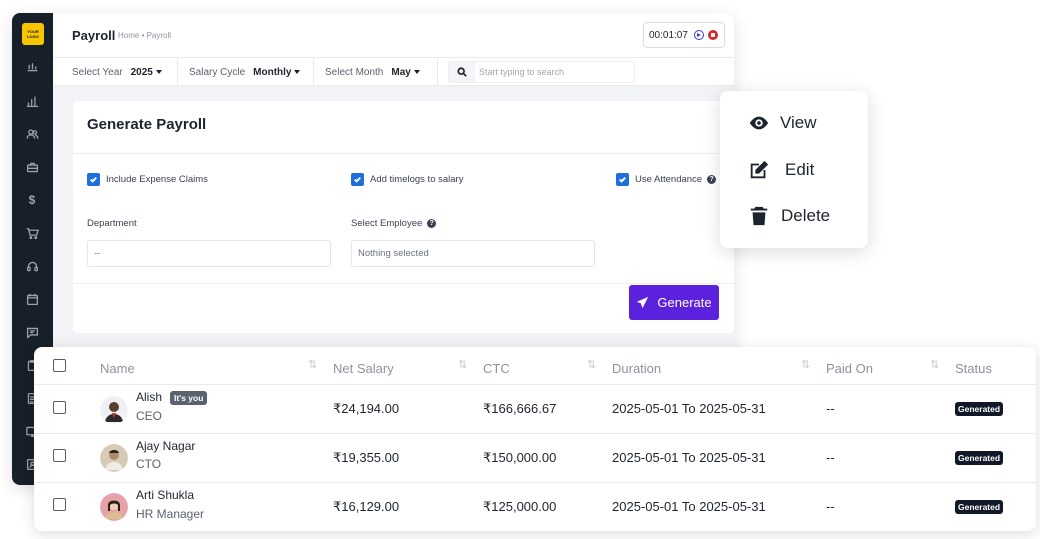  I want to click on employee-role: CEO, so click(149, 416).